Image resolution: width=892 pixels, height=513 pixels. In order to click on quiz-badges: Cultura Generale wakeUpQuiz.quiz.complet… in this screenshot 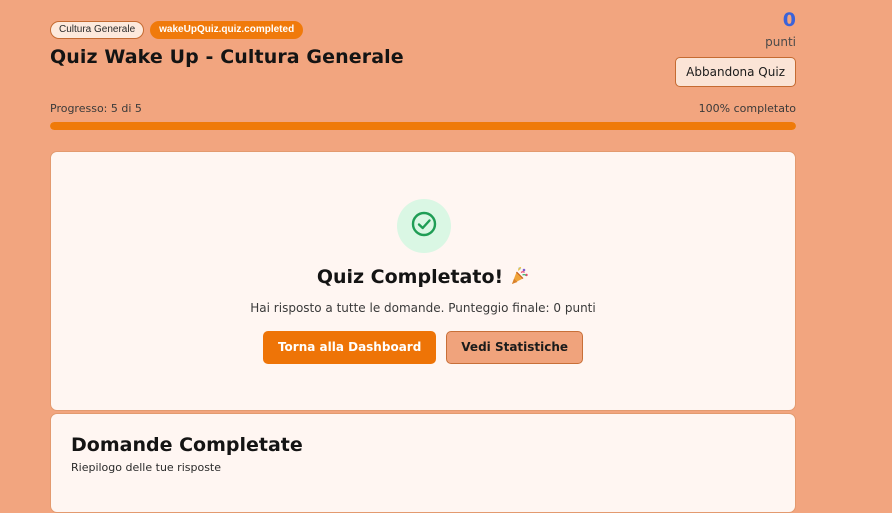, I will do `click(177, 30)`.